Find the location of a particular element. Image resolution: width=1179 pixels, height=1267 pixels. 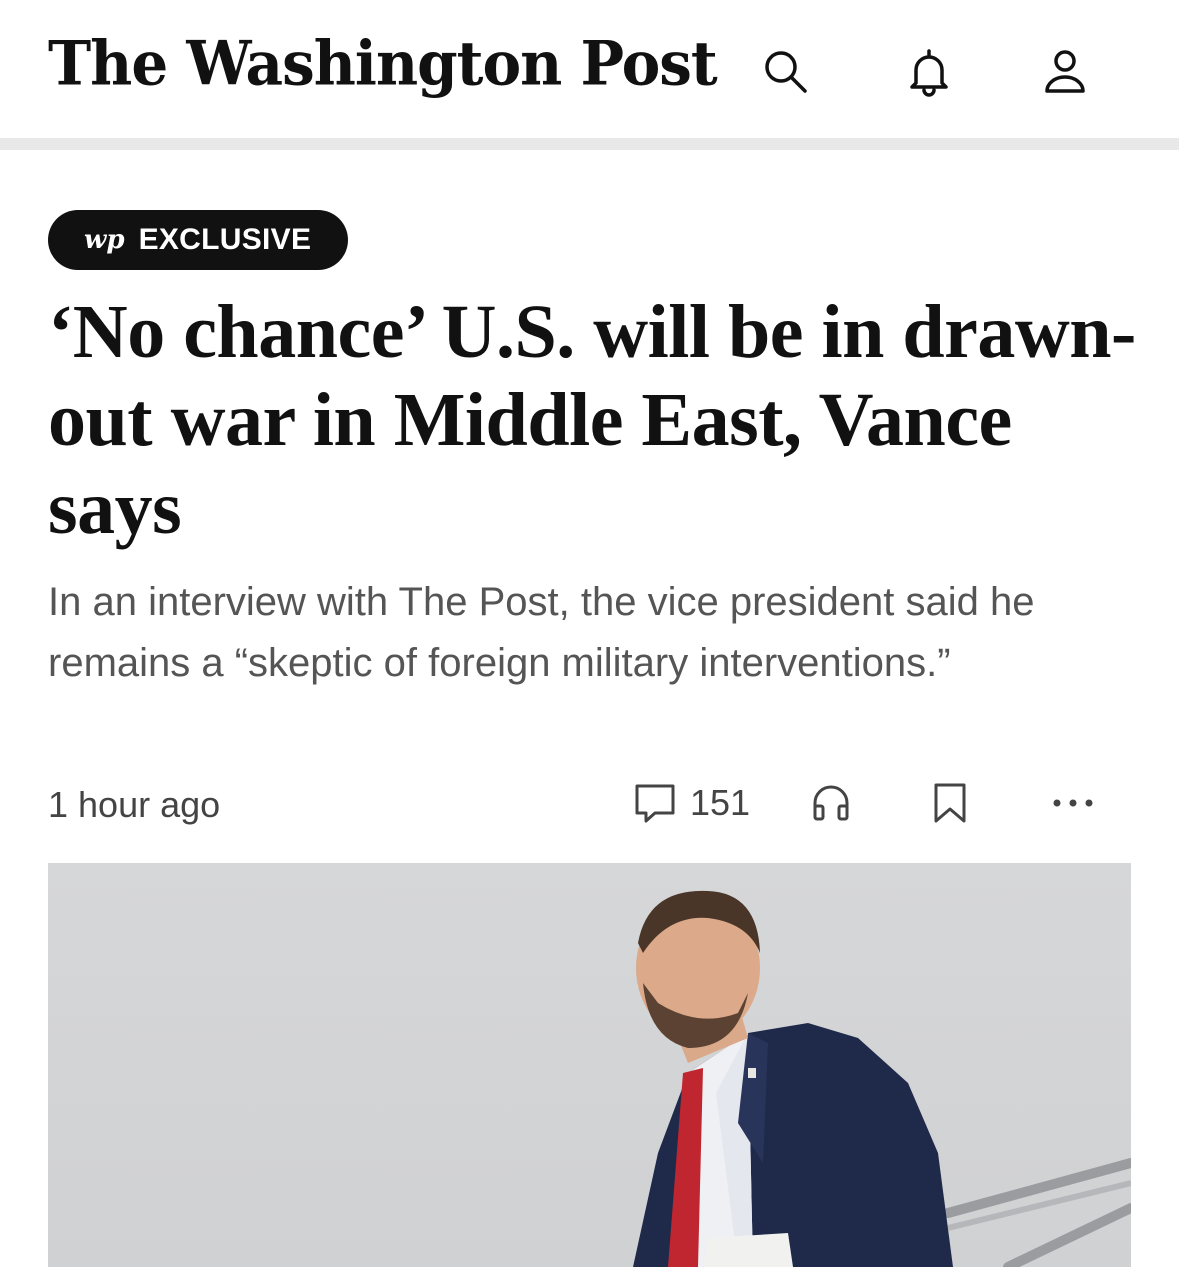

user-icon is located at coordinates (1065, 71).